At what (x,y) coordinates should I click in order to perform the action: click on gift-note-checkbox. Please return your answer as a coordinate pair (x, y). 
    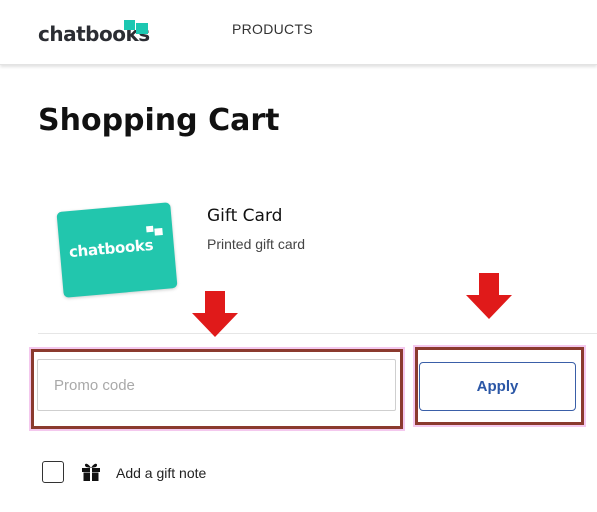
    Looking at the image, I should click on (53, 472).